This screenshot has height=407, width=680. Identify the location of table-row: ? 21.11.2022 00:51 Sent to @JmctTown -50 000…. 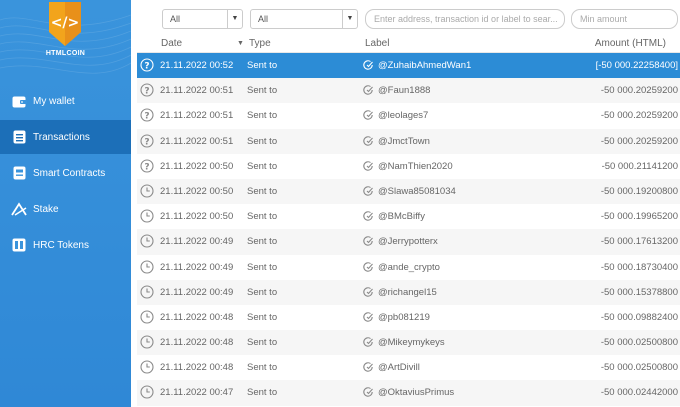
(408, 141).